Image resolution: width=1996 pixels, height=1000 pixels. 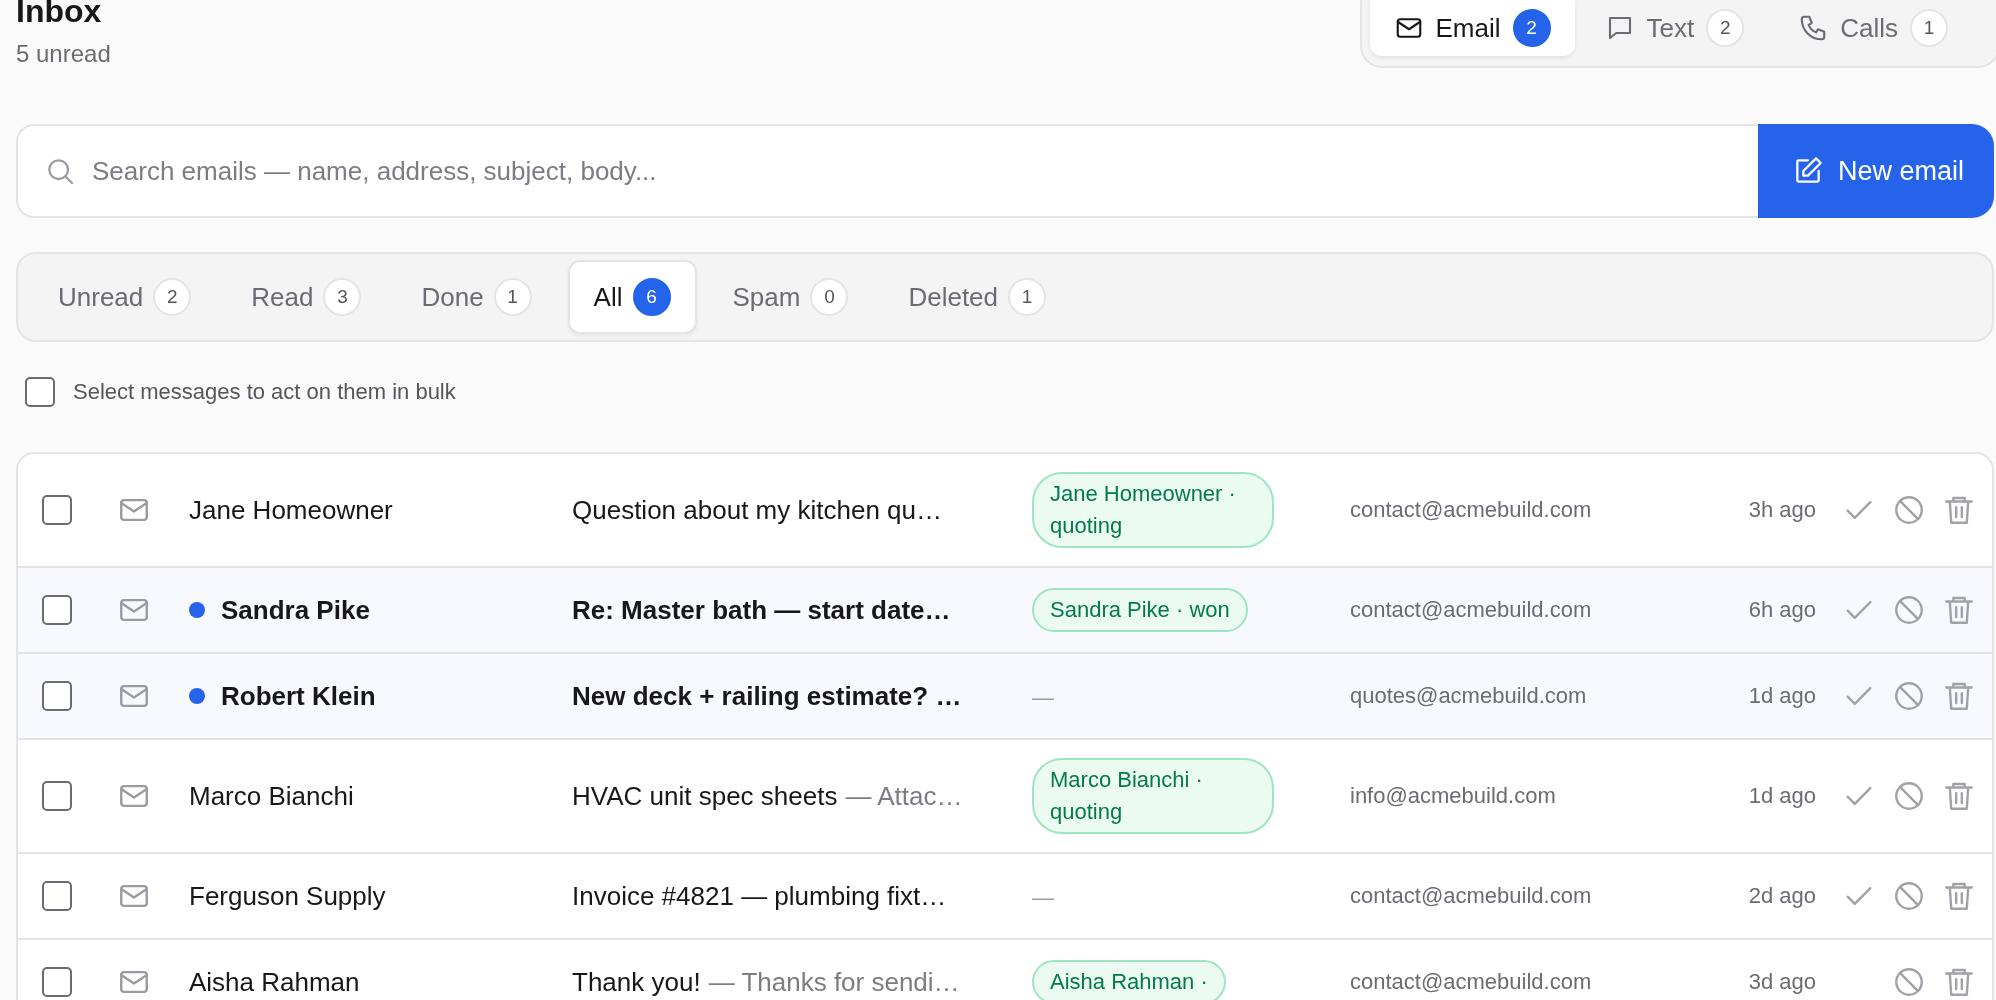 I want to click on filter-tab: All 6, so click(x=632, y=297).